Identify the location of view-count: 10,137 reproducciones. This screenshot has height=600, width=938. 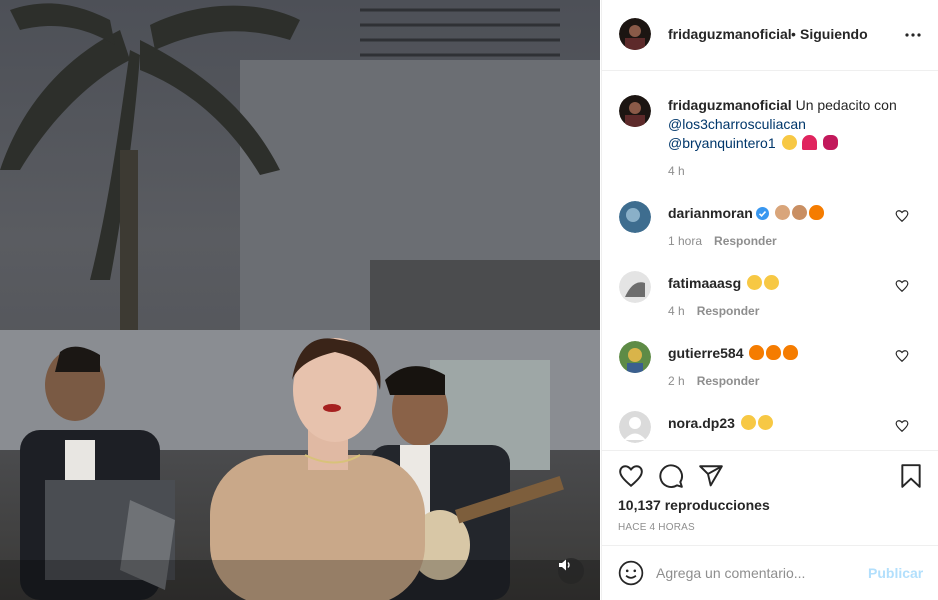
(694, 505).